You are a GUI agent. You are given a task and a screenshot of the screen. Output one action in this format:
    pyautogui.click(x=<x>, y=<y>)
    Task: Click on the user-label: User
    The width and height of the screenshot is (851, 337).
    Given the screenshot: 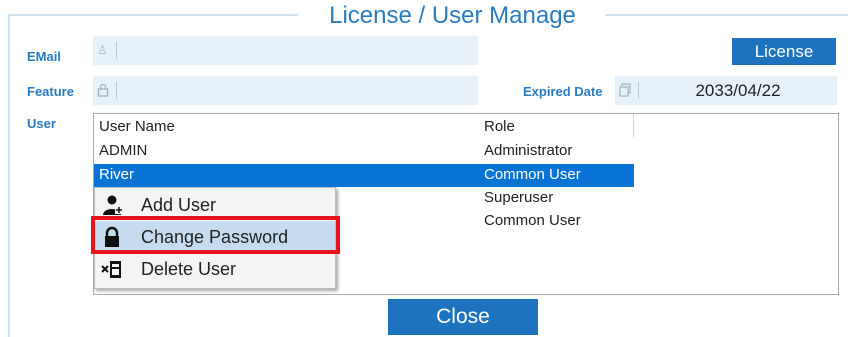 What is the action you would take?
    pyautogui.click(x=41, y=123)
    